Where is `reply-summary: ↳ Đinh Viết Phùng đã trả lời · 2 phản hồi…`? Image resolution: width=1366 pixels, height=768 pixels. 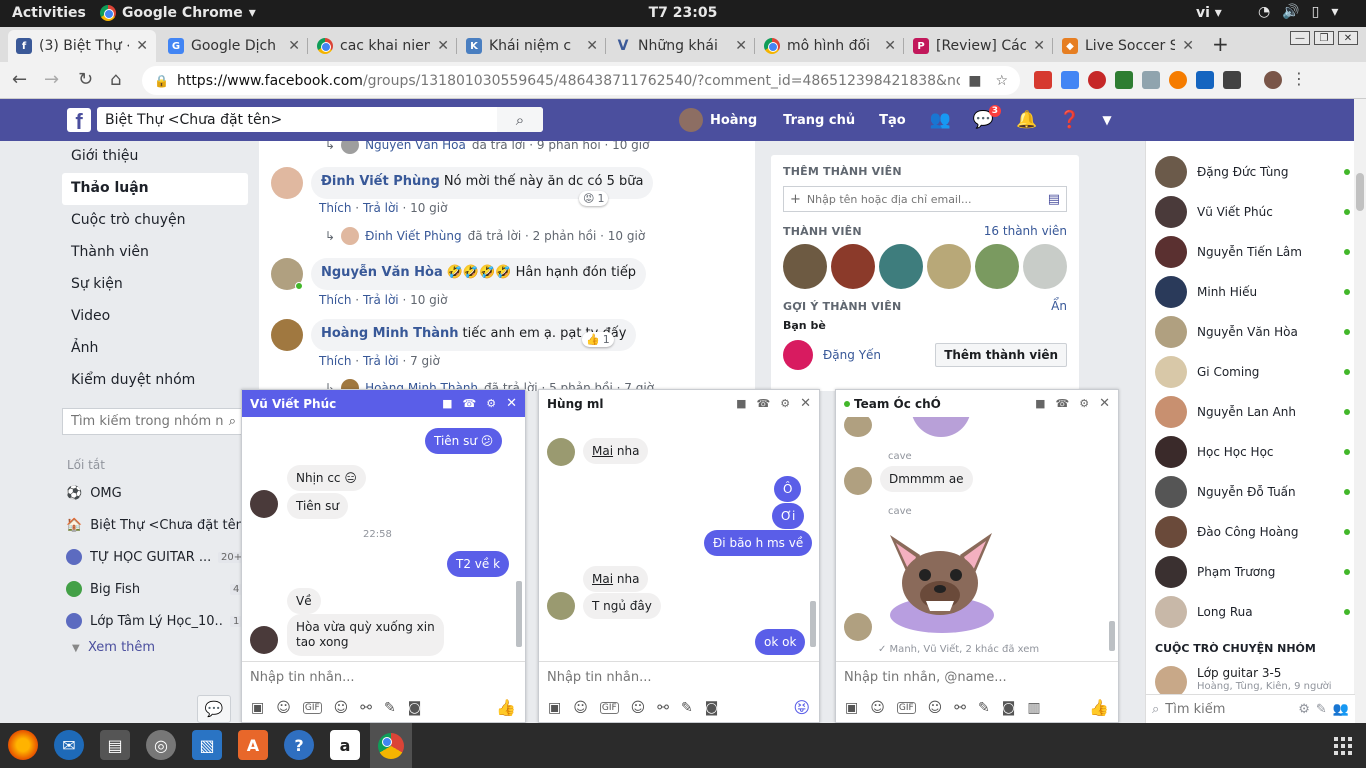
reply-summary: ↳ Đinh Viết Phùng đã trả lời · 2 phản hồi… is located at coordinates (485, 236).